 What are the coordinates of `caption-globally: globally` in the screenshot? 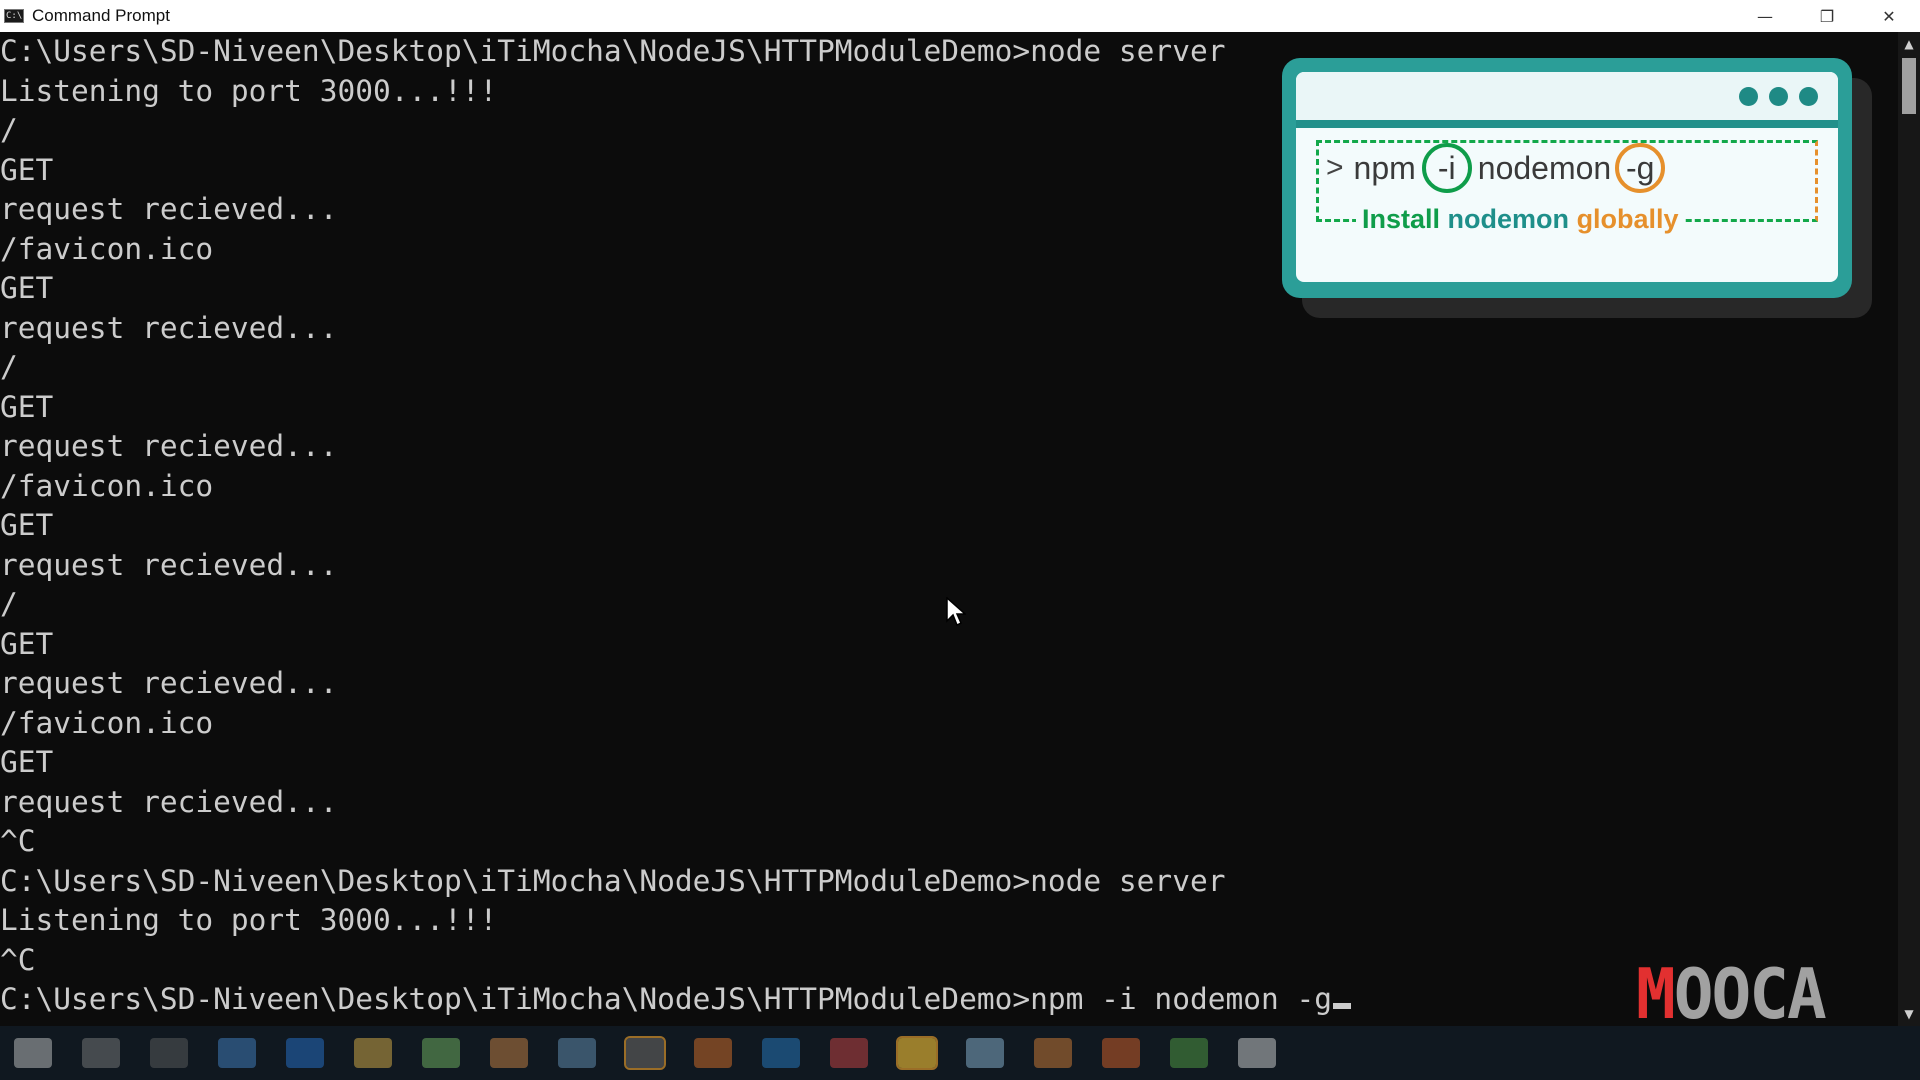 It's located at (1627, 219).